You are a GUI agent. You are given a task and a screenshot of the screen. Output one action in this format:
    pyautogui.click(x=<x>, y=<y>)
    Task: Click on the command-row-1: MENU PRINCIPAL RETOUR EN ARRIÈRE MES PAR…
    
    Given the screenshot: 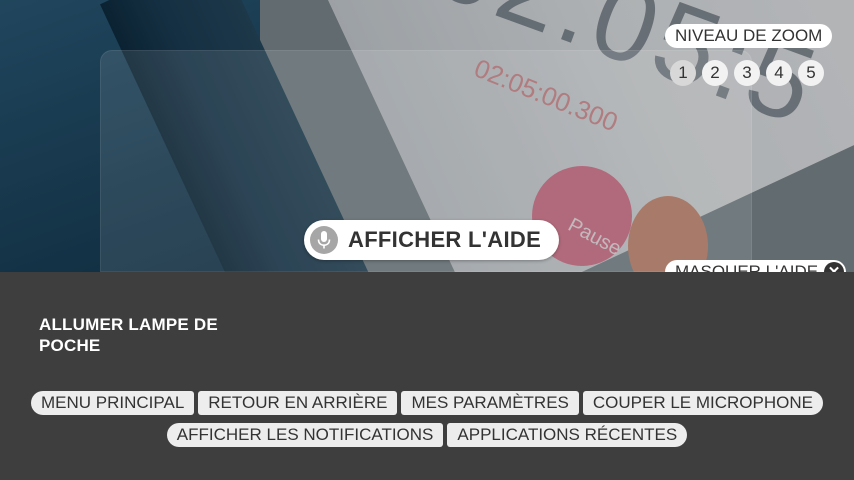 What is the action you would take?
    pyautogui.click(x=427, y=403)
    